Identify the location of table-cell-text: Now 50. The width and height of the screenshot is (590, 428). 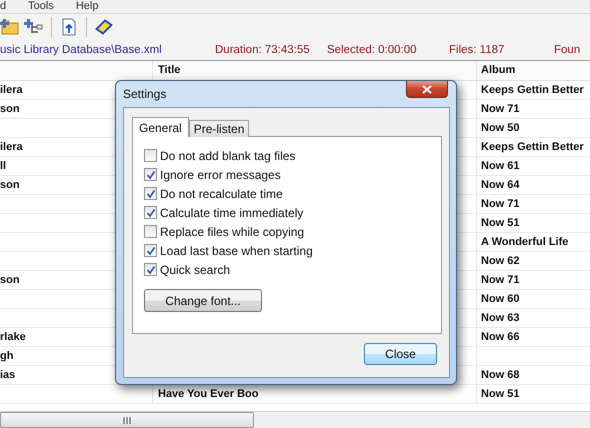
(500, 128).